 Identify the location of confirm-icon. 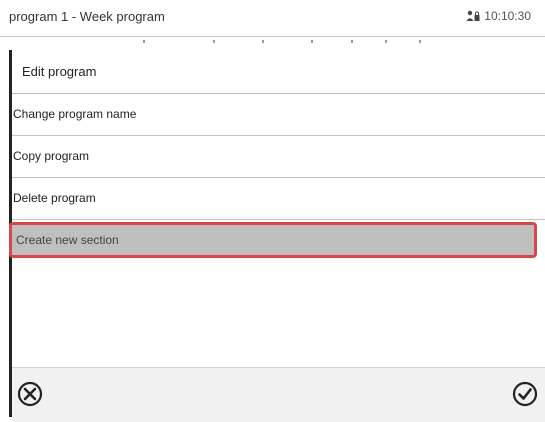
(525, 394).